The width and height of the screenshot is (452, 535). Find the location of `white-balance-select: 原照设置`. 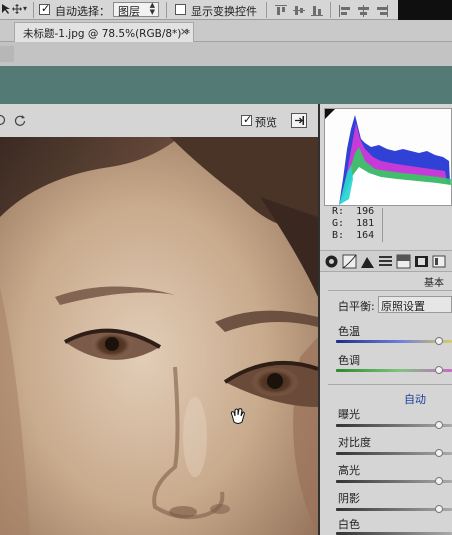

white-balance-select: 原照设置 is located at coordinates (415, 304).